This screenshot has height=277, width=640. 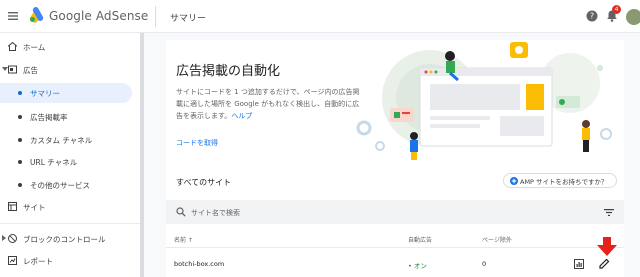 I want to click on hero-title: 広告掲載の自動化, so click(x=228, y=71).